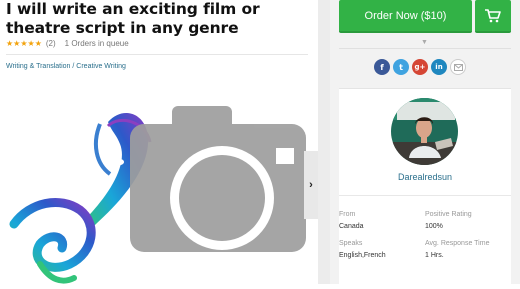 This screenshot has width=520, height=289. What do you see at coordinates (434, 255) in the screenshot?
I see `response-time-value: 1 Hrs.` at bounding box center [434, 255].